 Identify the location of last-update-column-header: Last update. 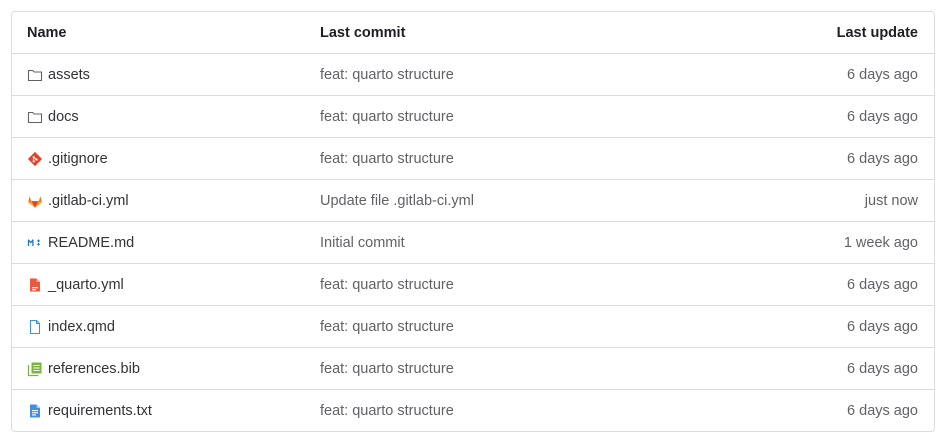
(877, 32).